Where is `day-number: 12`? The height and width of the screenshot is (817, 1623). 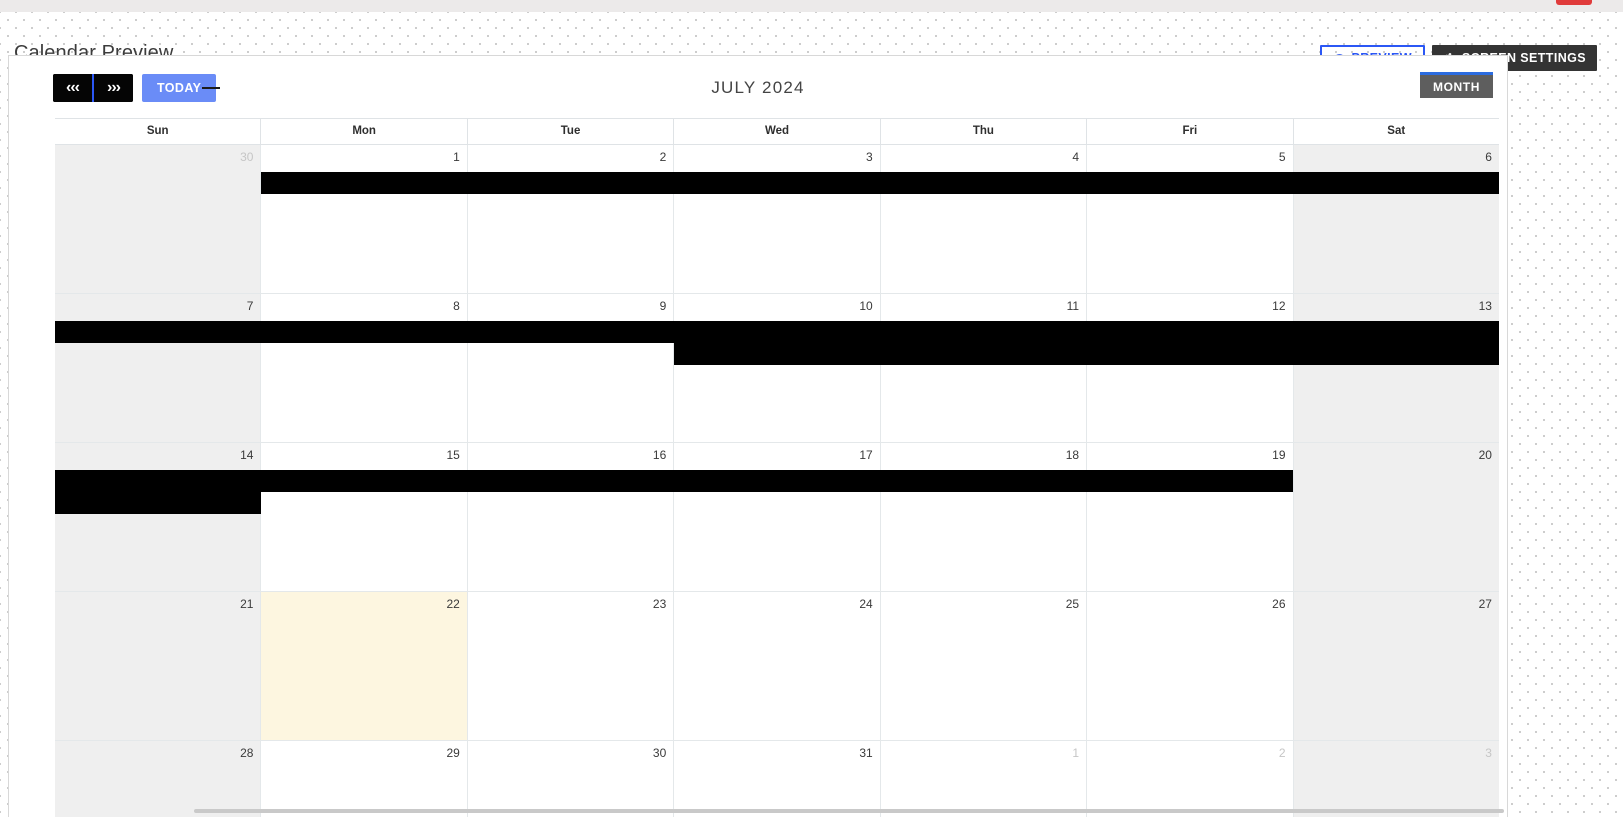 day-number: 12 is located at coordinates (1279, 306).